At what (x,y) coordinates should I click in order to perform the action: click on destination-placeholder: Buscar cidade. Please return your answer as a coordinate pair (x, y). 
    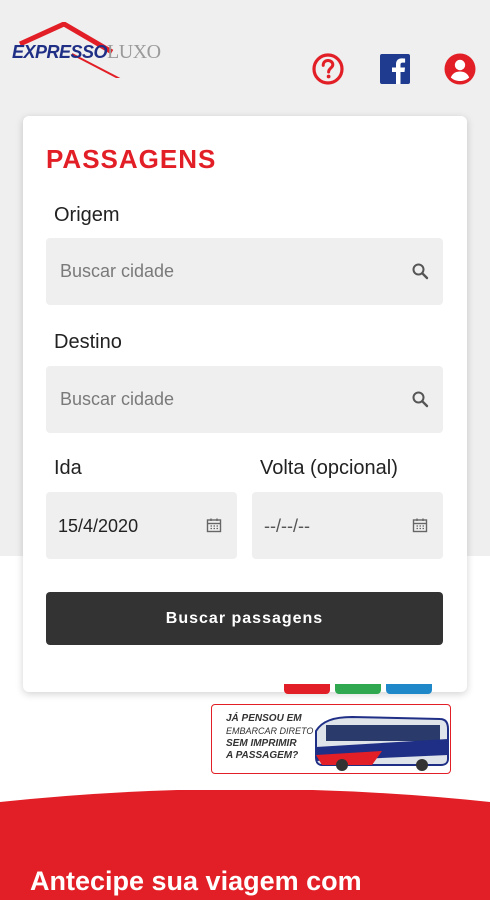
    Looking at the image, I should click on (117, 399).